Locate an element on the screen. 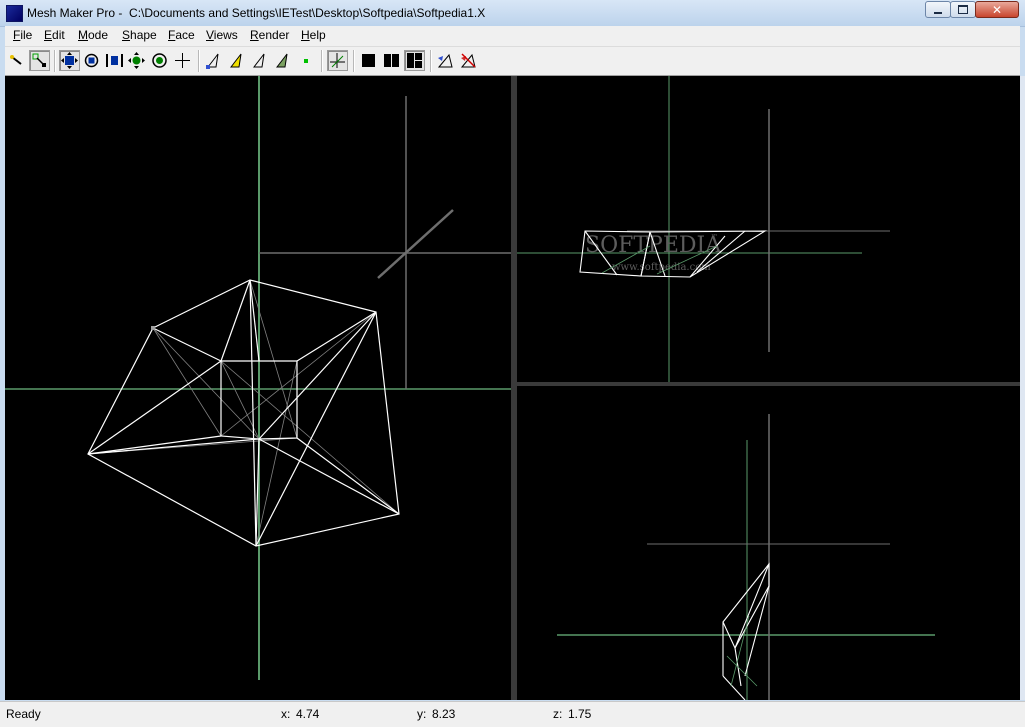 Image resolution: width=1025 pixels, height=727 pixels. view-single-icon is located at coordinates (368, 60).